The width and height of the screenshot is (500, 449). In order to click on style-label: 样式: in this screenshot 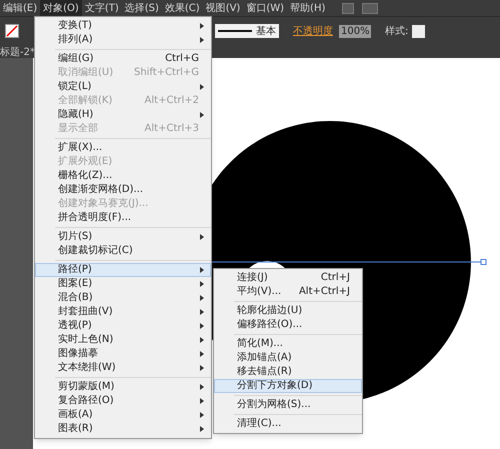, I will do `click(396, 31)`.